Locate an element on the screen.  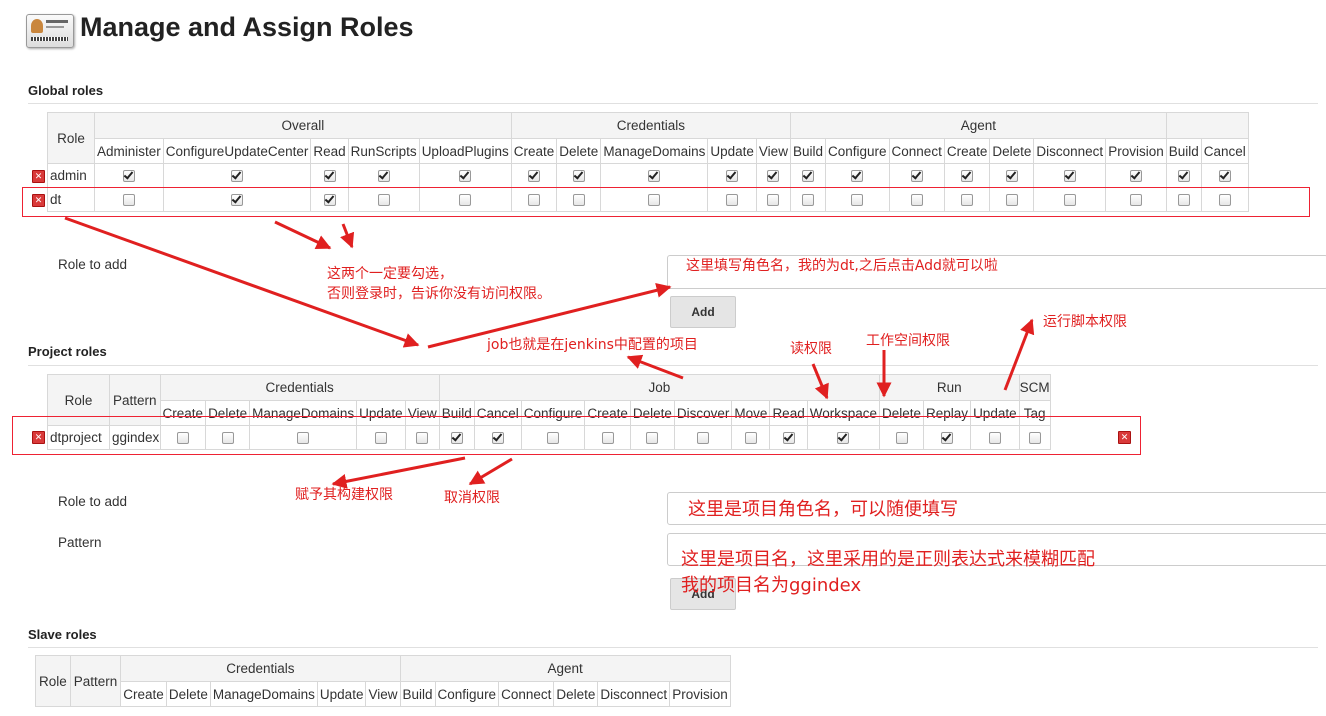
annotation-must-check-line2: 否则登录时，告诉你没有访问权限。 is located at coordinates (439, 294).